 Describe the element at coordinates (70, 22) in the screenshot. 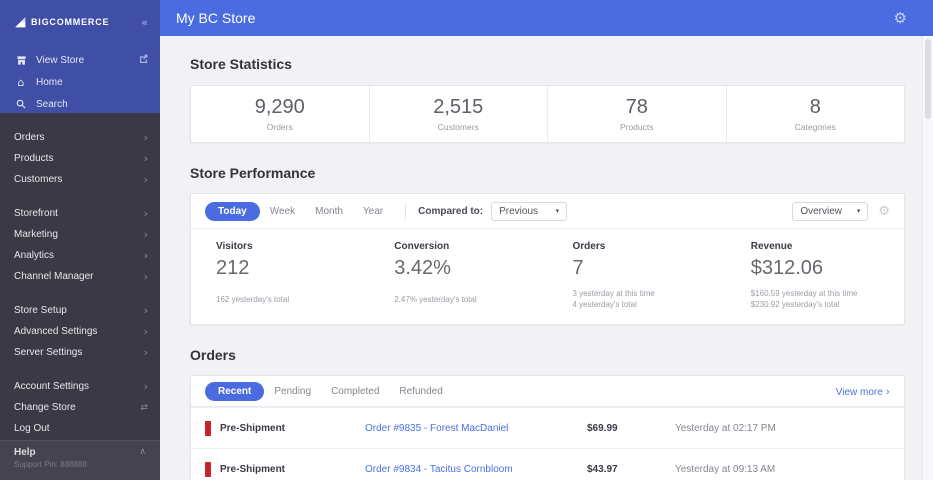

I see `logo-wordmark: BIGCOMMERCE` at that location.